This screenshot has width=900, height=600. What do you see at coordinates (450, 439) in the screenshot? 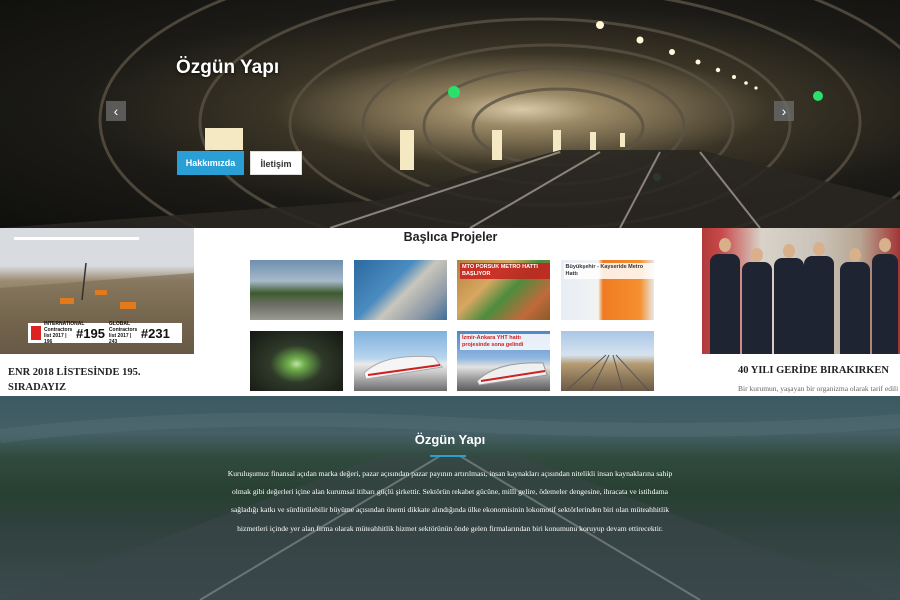
I see `about-title: Özgün Yapı` at bounding box center [450, 439].